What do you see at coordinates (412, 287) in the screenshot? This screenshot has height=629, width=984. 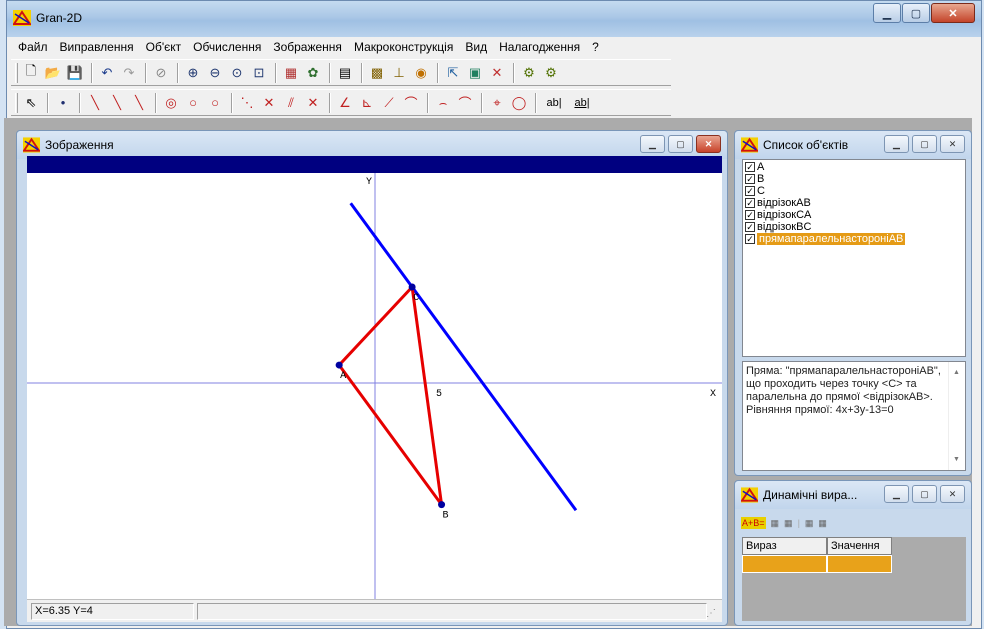 I see `point-c` at bounding box center [412, 287].